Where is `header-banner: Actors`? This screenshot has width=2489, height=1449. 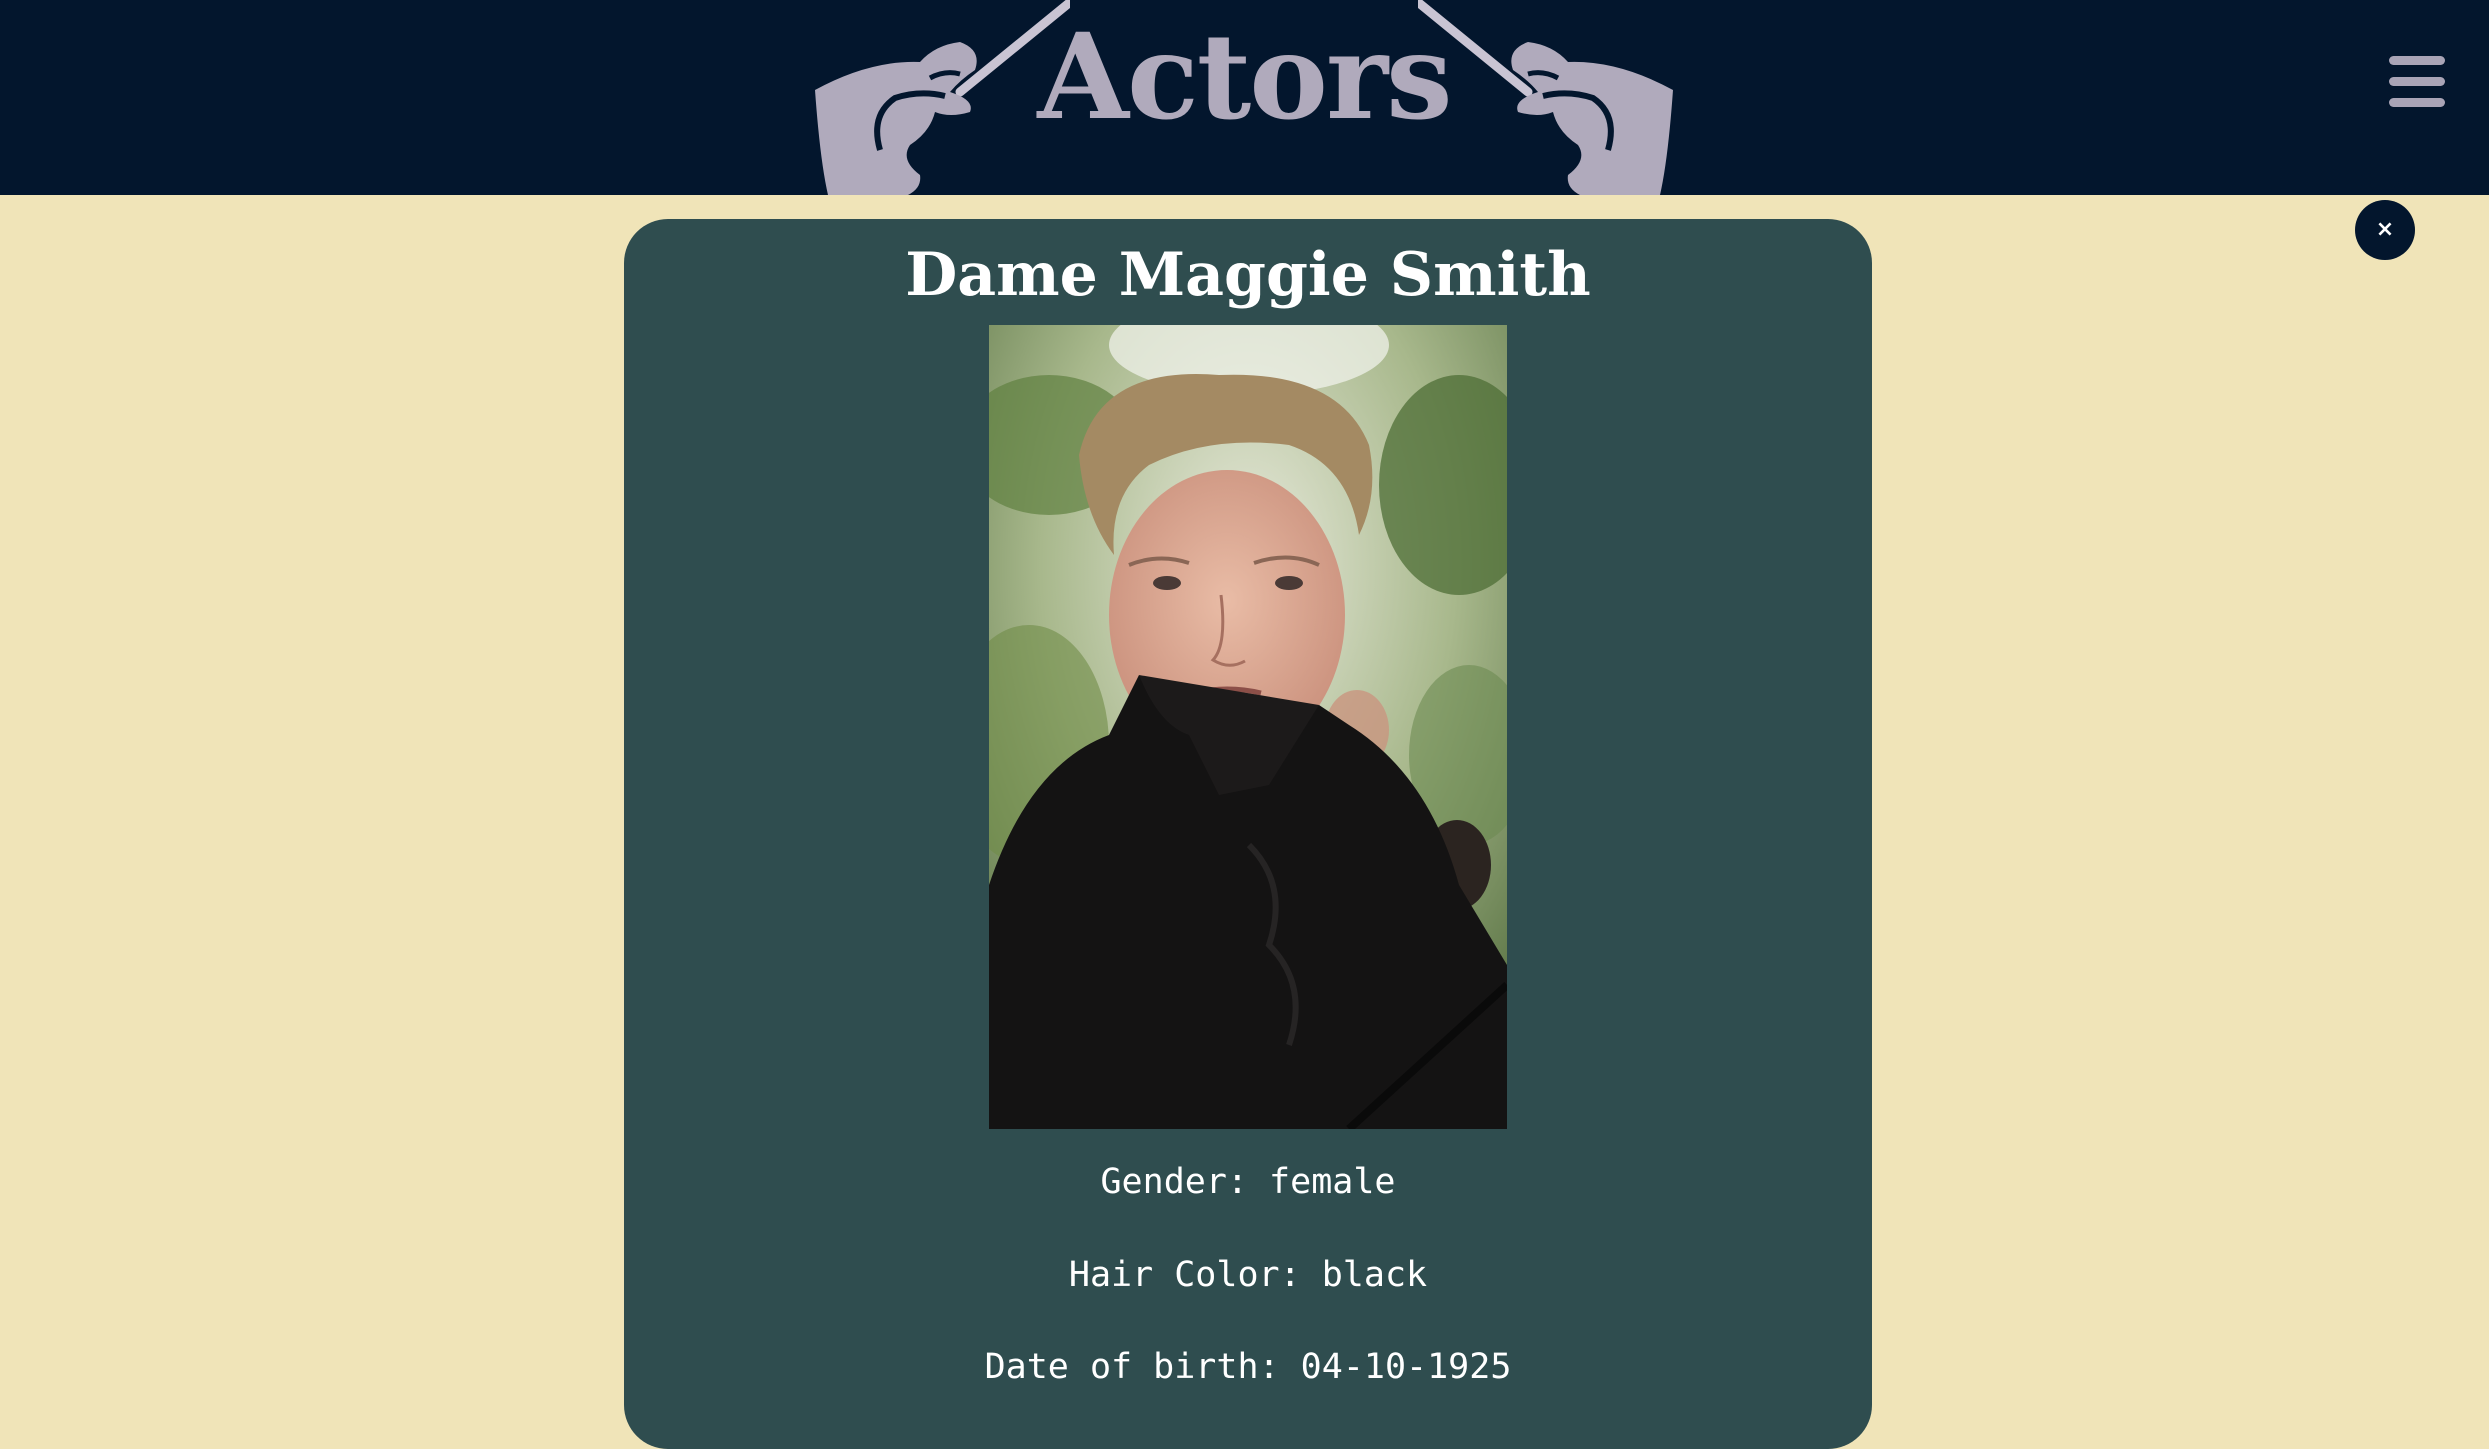
header-banner: Actors is located at coordinates (1244, 97).